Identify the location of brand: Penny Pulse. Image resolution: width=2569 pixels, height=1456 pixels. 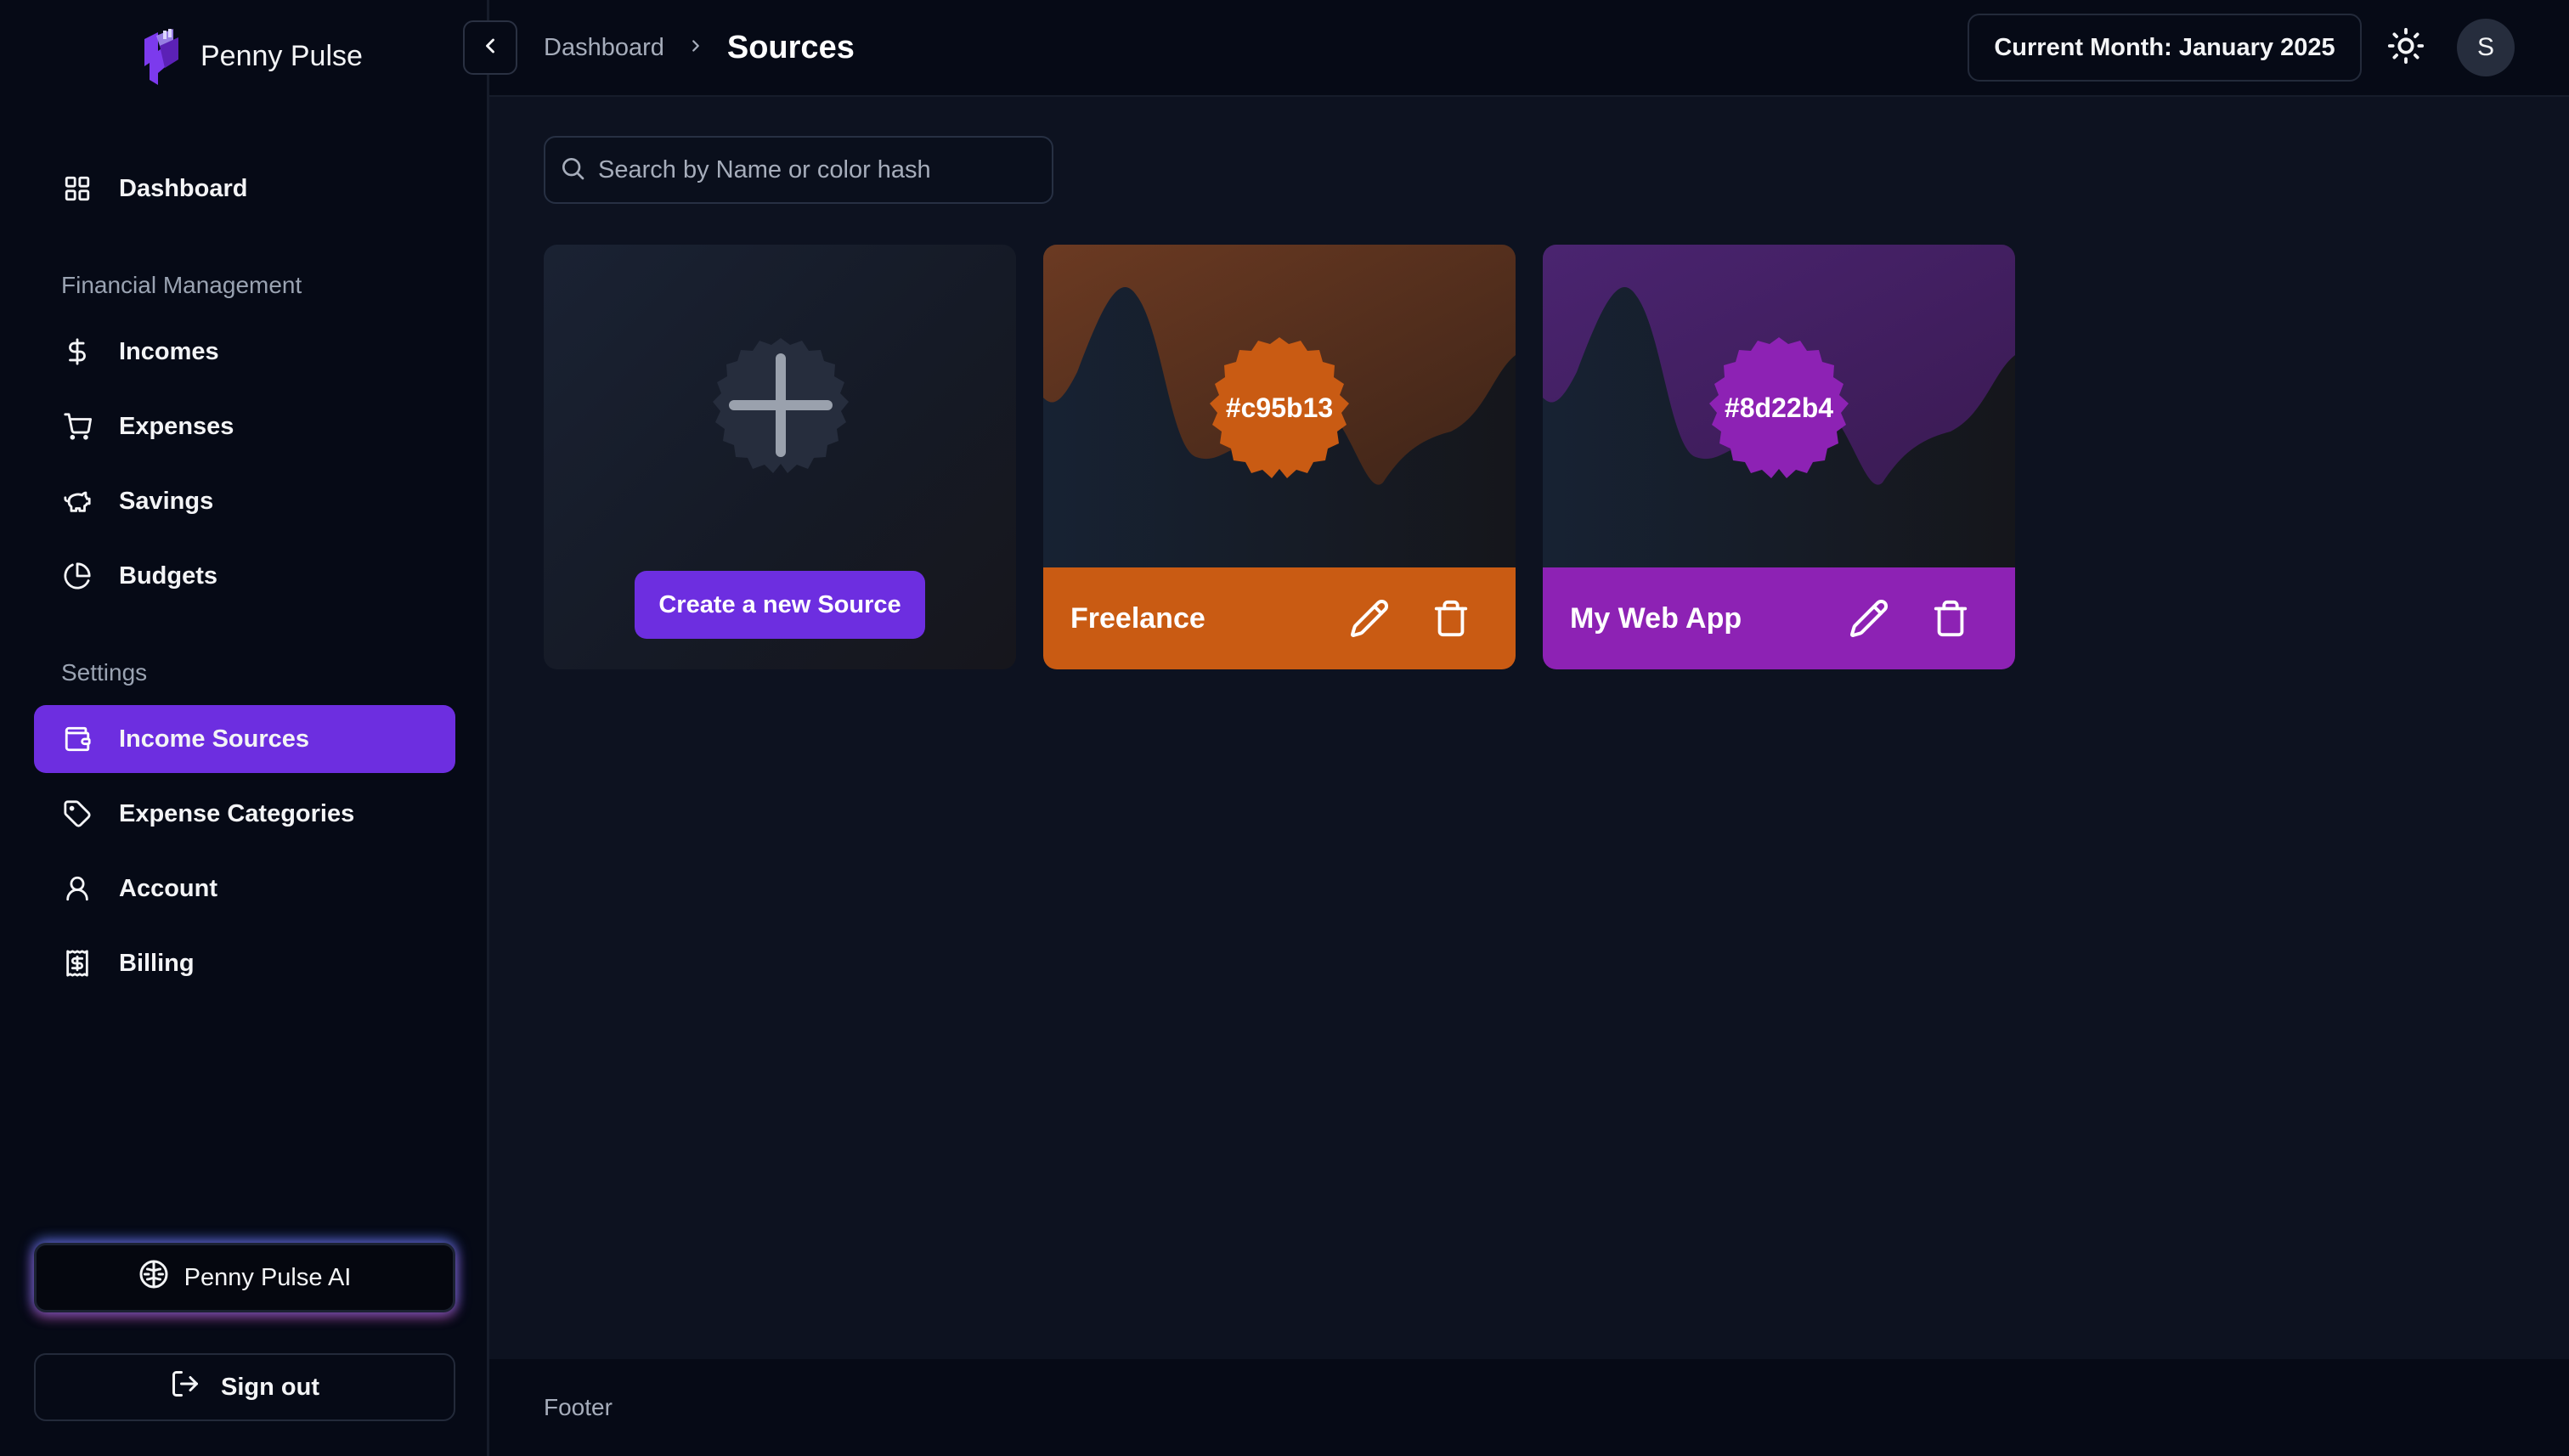
(251, 56).